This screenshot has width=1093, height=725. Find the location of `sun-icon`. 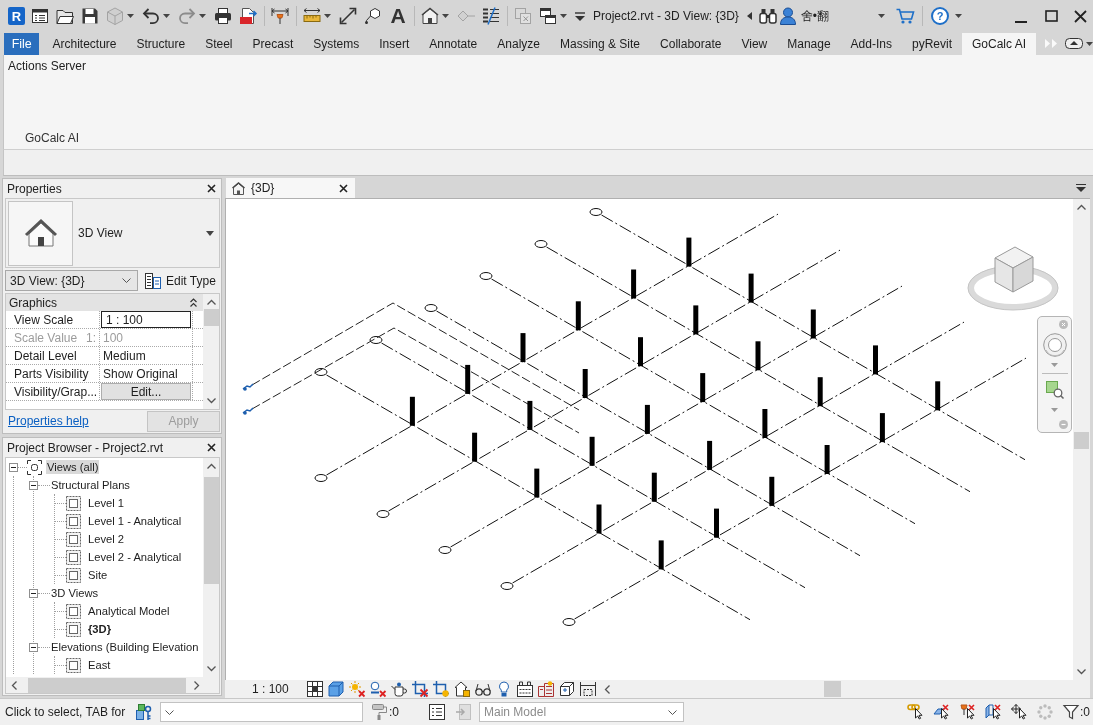

sun-icon is located at coordinates (356, 689).